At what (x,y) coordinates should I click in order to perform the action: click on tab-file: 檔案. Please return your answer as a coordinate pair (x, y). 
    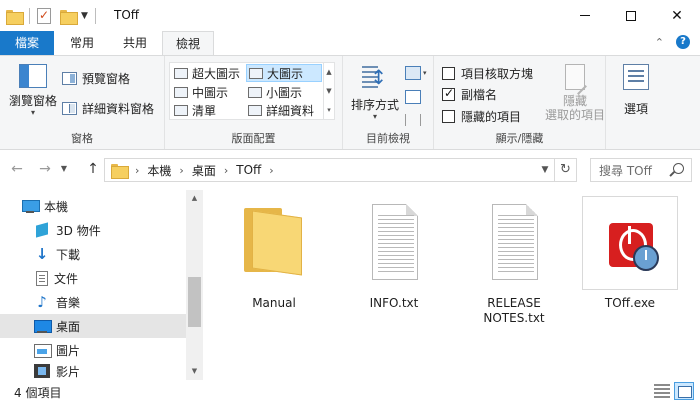
    Looking at the image, I should click on (27, 43).